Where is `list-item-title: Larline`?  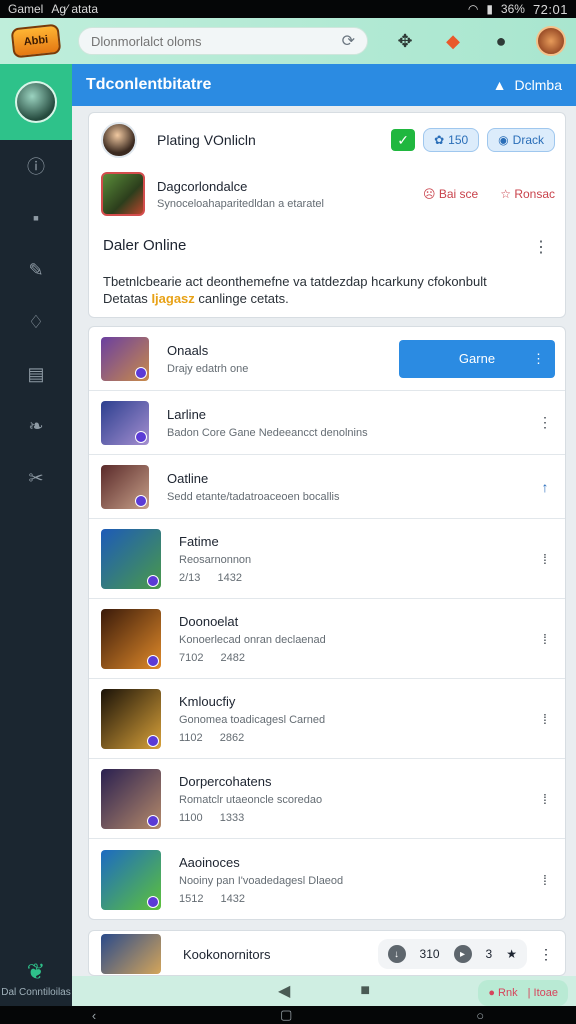 list-item-title: Larline is located at coordinates (187, 414).